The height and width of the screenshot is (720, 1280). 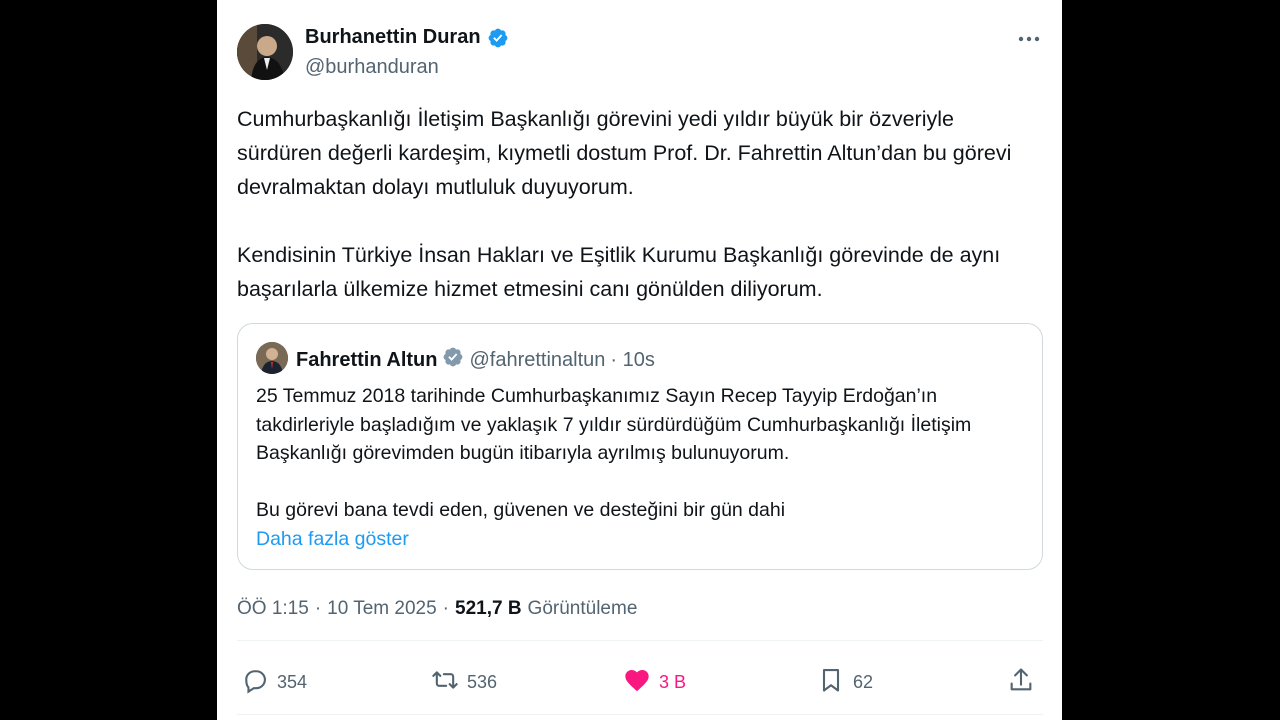 What do you see at coordinates (464, 682) in the screenshot?
I see `repost-button: 536` at bounding box center [464, 682].